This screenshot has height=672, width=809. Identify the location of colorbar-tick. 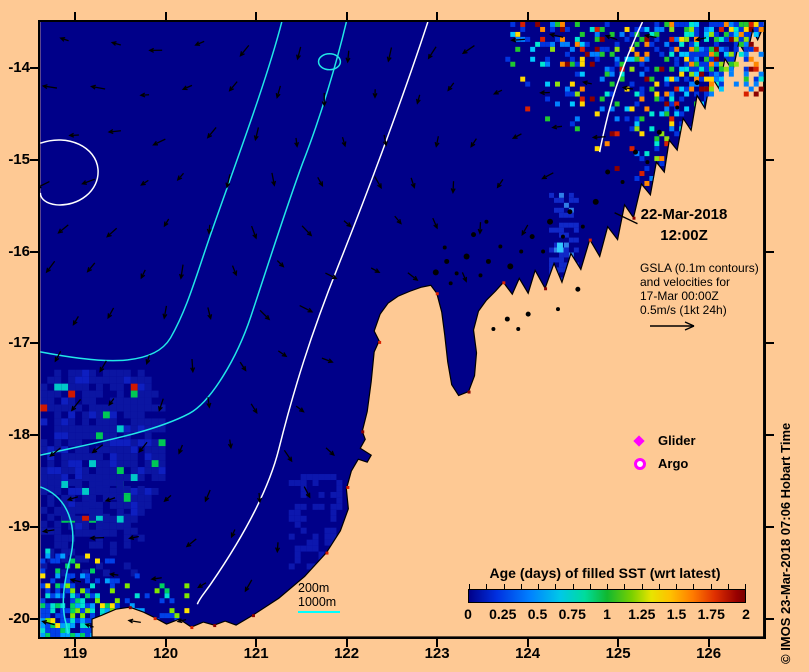
(642, 586).